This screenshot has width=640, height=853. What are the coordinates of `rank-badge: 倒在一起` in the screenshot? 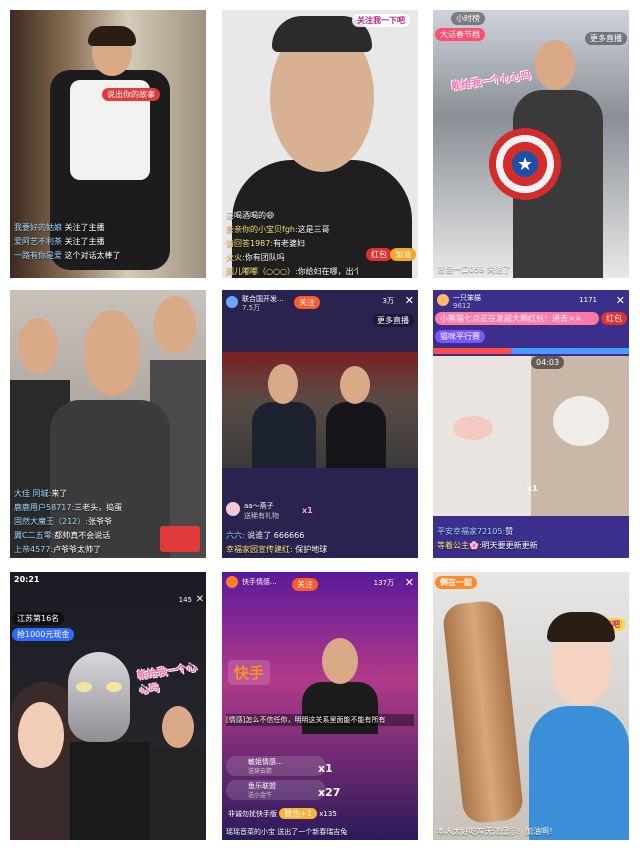 It's located at (456, 582).